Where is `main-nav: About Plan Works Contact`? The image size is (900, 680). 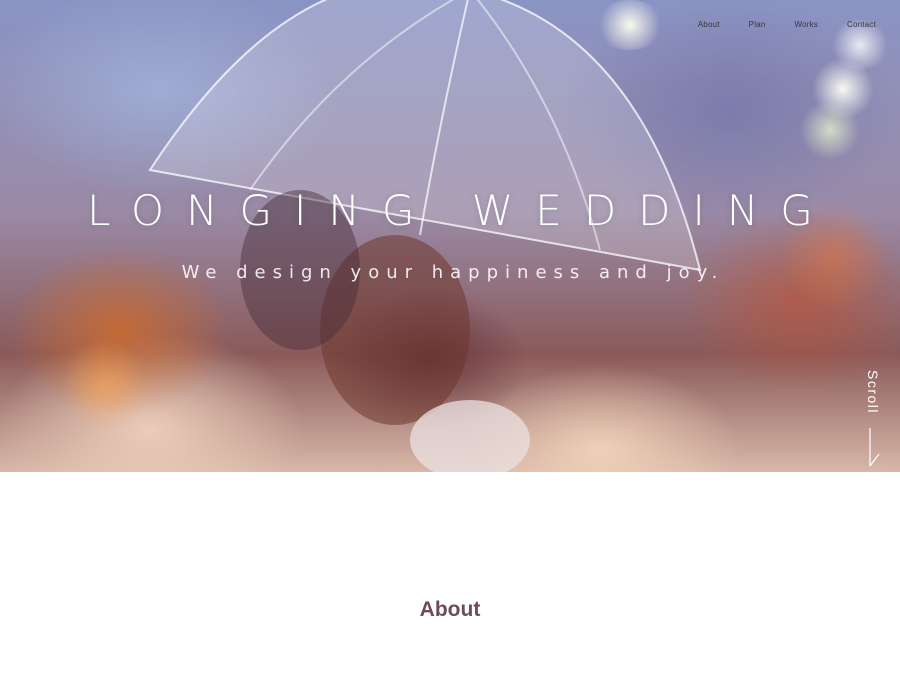 main-nav: About Plan Works Contact is located at coordinates (772, 24).